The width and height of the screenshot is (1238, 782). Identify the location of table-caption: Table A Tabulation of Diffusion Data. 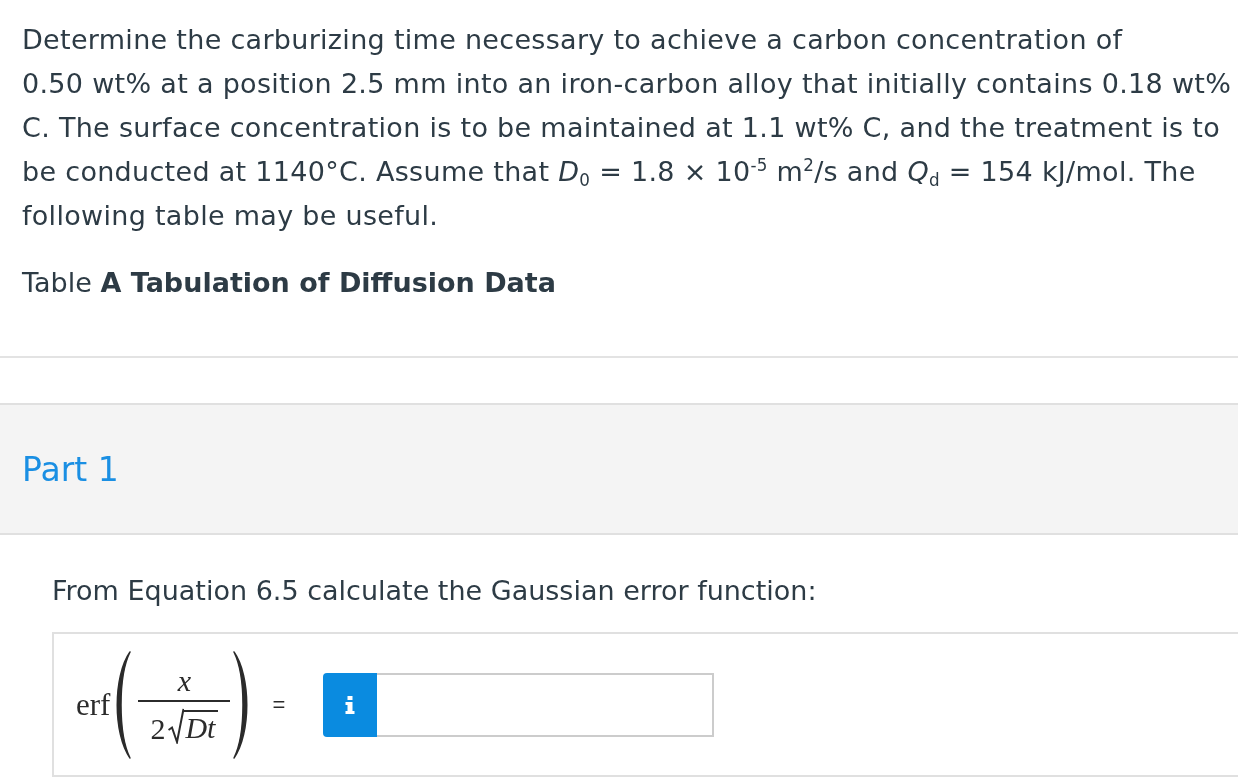
(289, 283).